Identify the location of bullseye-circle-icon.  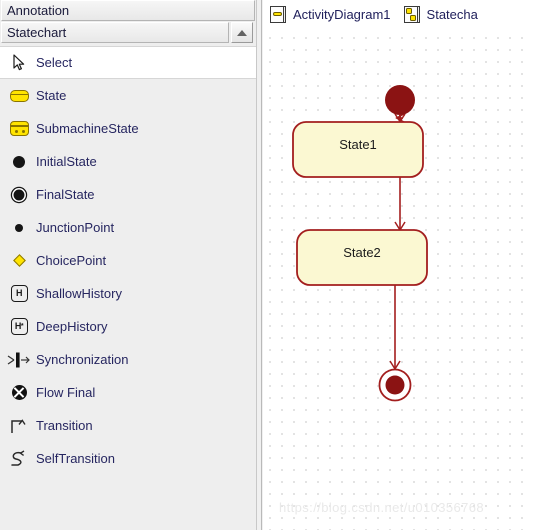
(19, 195).